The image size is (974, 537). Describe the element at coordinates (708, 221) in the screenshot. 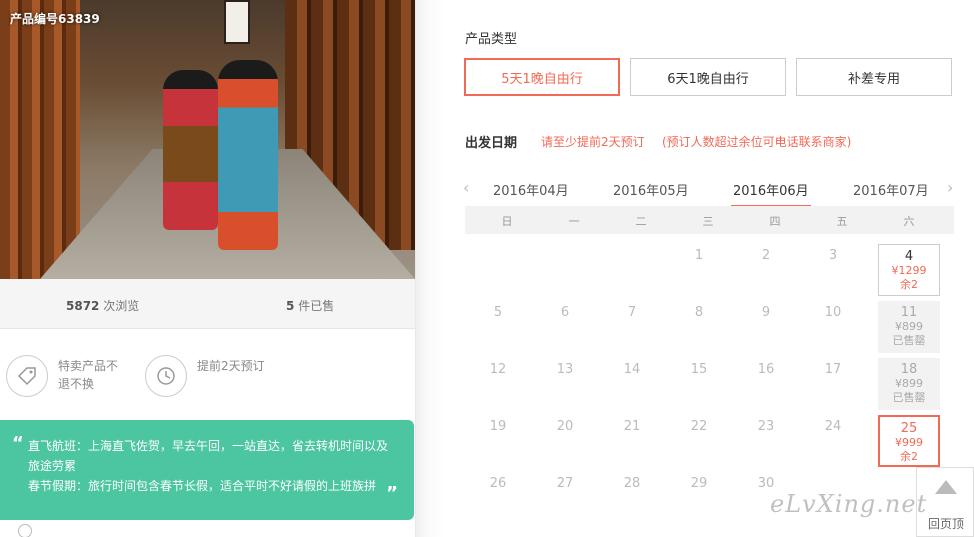

I see `weekday-label: 三` at that location.